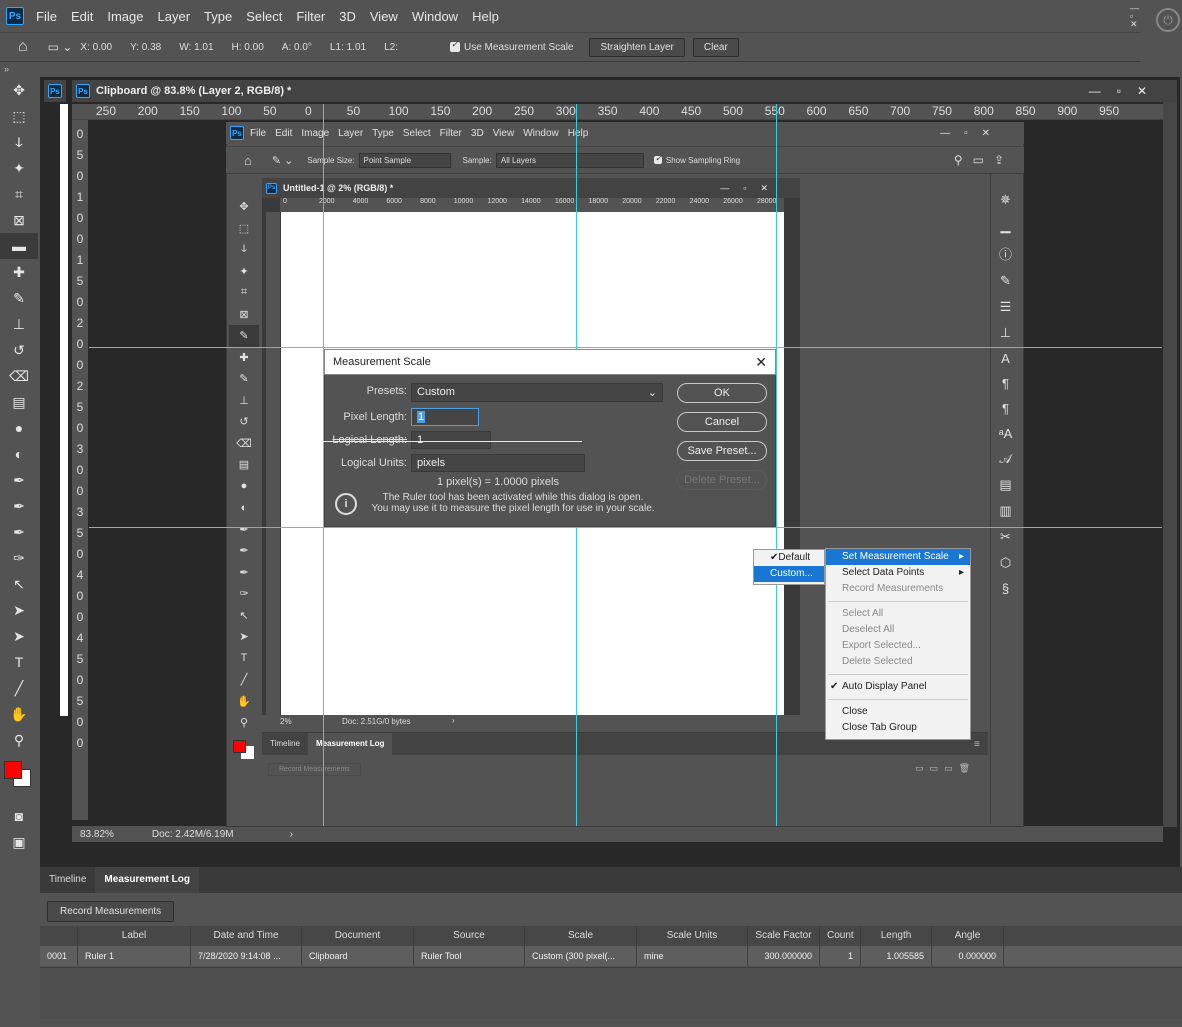  Describe the element at coordinates (19, 584) in the screenshot. I see `path-select-icon: ↖` at that location.